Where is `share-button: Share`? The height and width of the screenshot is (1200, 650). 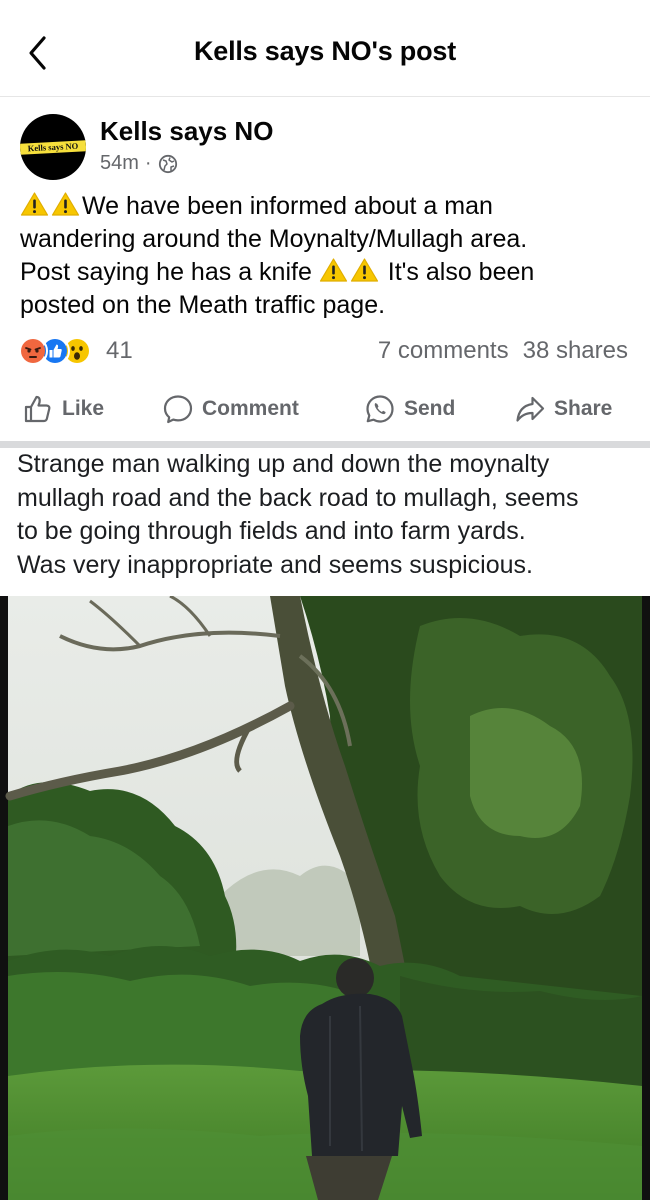 share-button: Share is located at coordinates (563, 409).